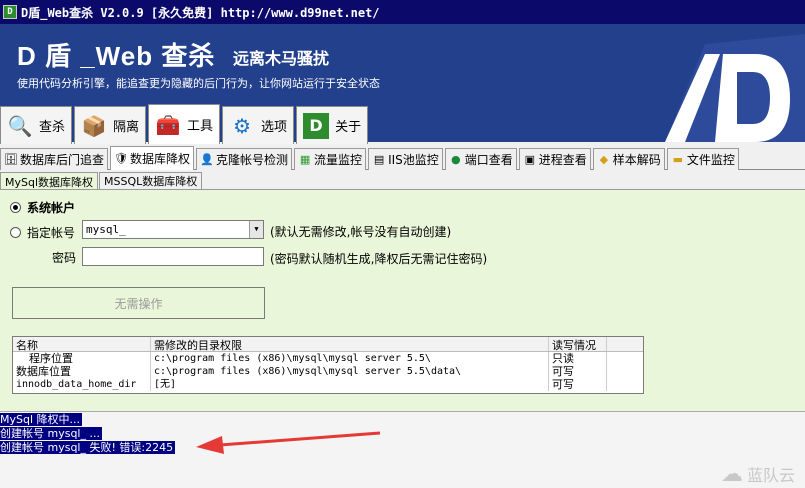 The image size is (805, 488). What do you see at coordinates (258, 125) in the screenshot?
I see `tab-options: ⚙ 选项` at bounding box center [258, 125].